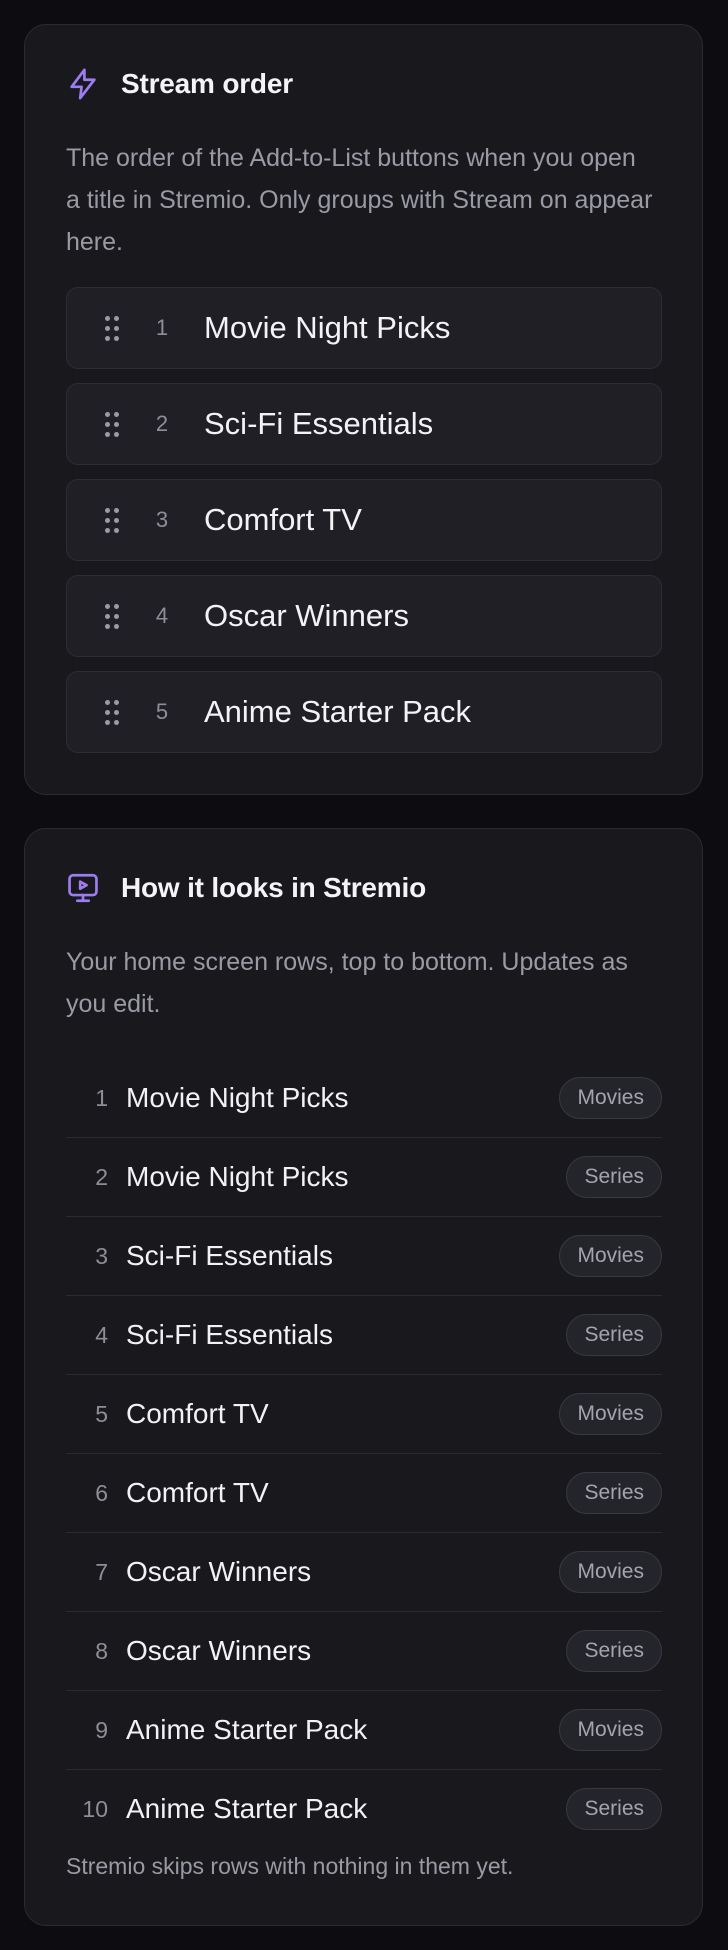 The width and height of the screenshot is (728, 1950). I want to click on home-row: 5 Comfort TV Movies, so click(364, 1414).